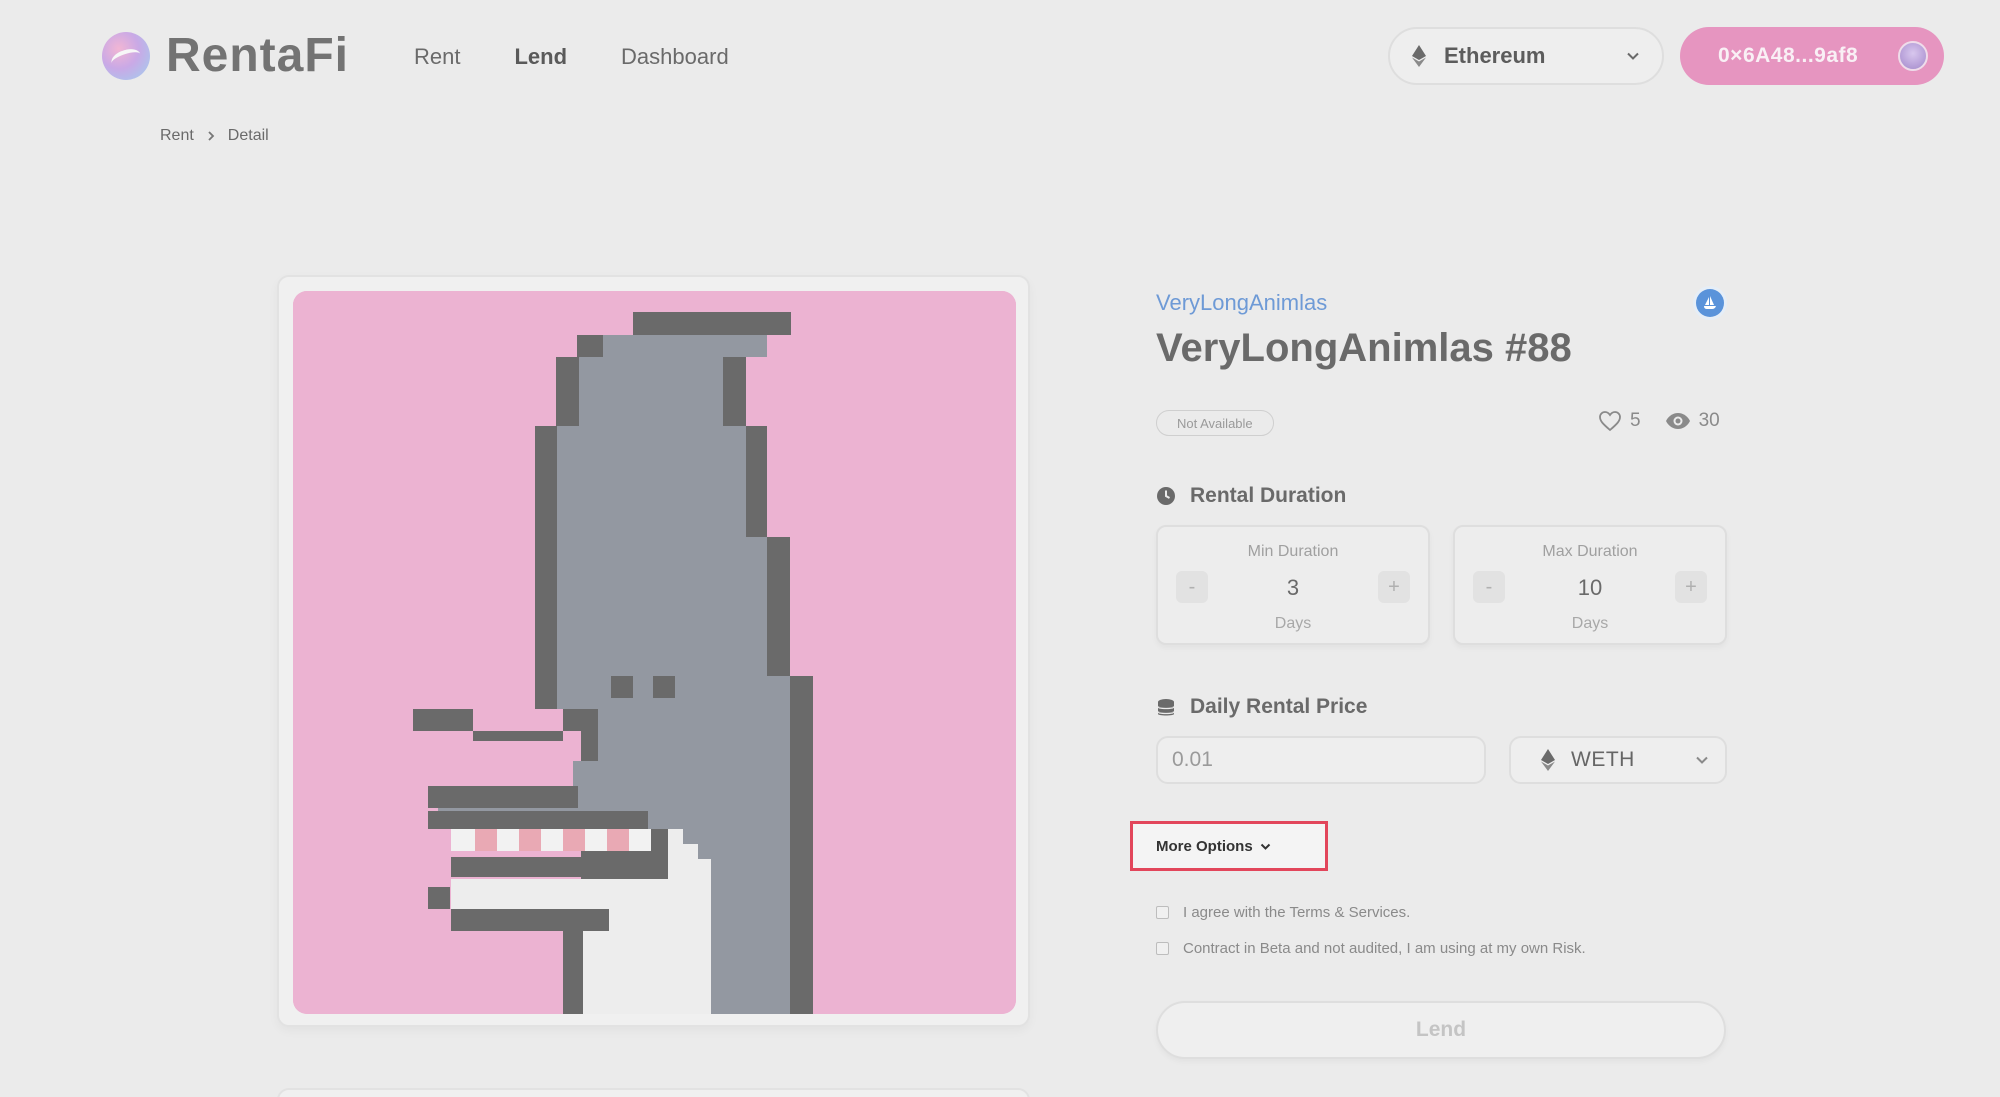 The height and width of the screenshot is (1097, 2000). I want to click on daily-price-title: Daily Rental Price, so click(1279, 706).